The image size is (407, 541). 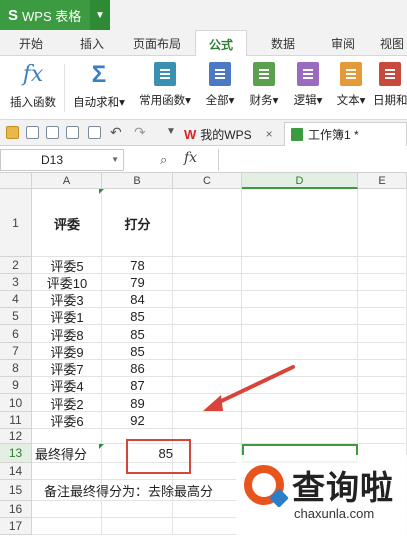 What do you see at coordinates (16, 265) in the screenshot?
I see `row-header-2: 2` at bounding box center [16, 265].